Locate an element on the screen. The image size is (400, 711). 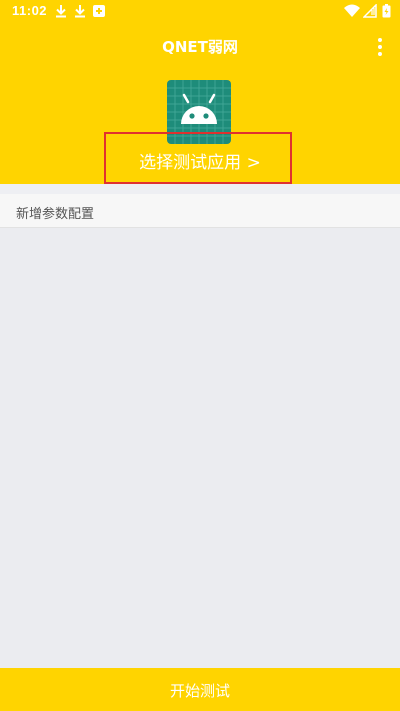
more-vertical-icon is located at coordinates (380, 47).